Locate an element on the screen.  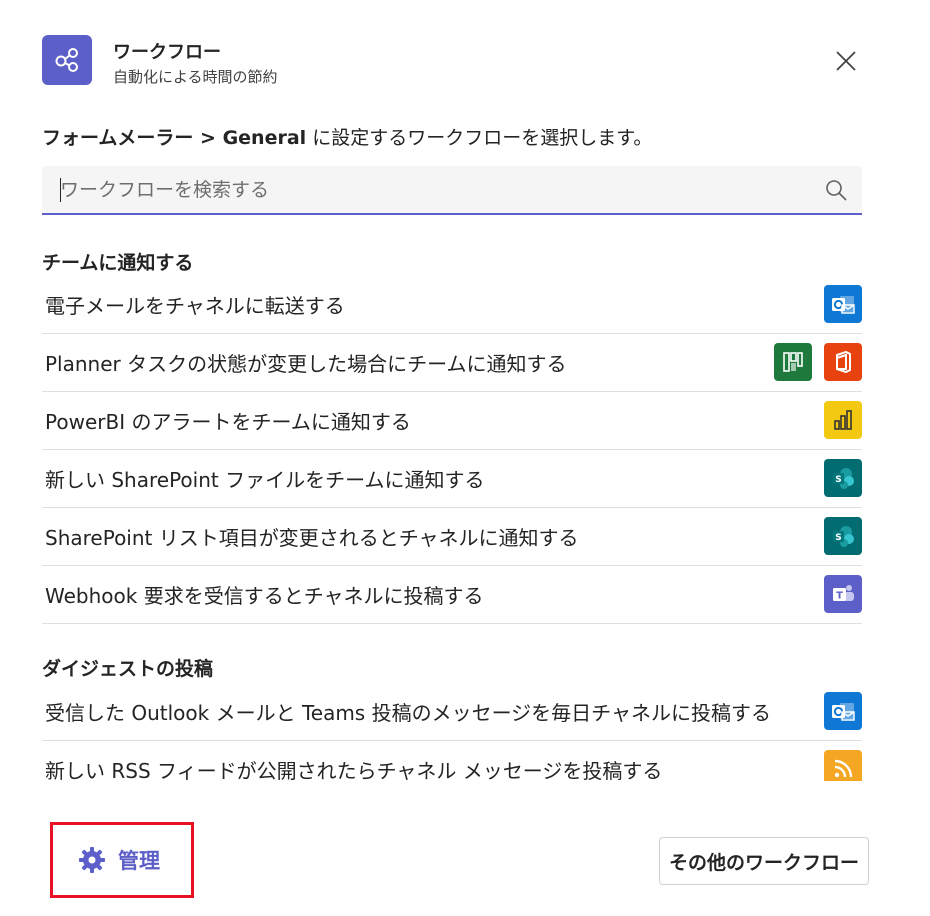
text-caret is located at coordinates (60, 190).